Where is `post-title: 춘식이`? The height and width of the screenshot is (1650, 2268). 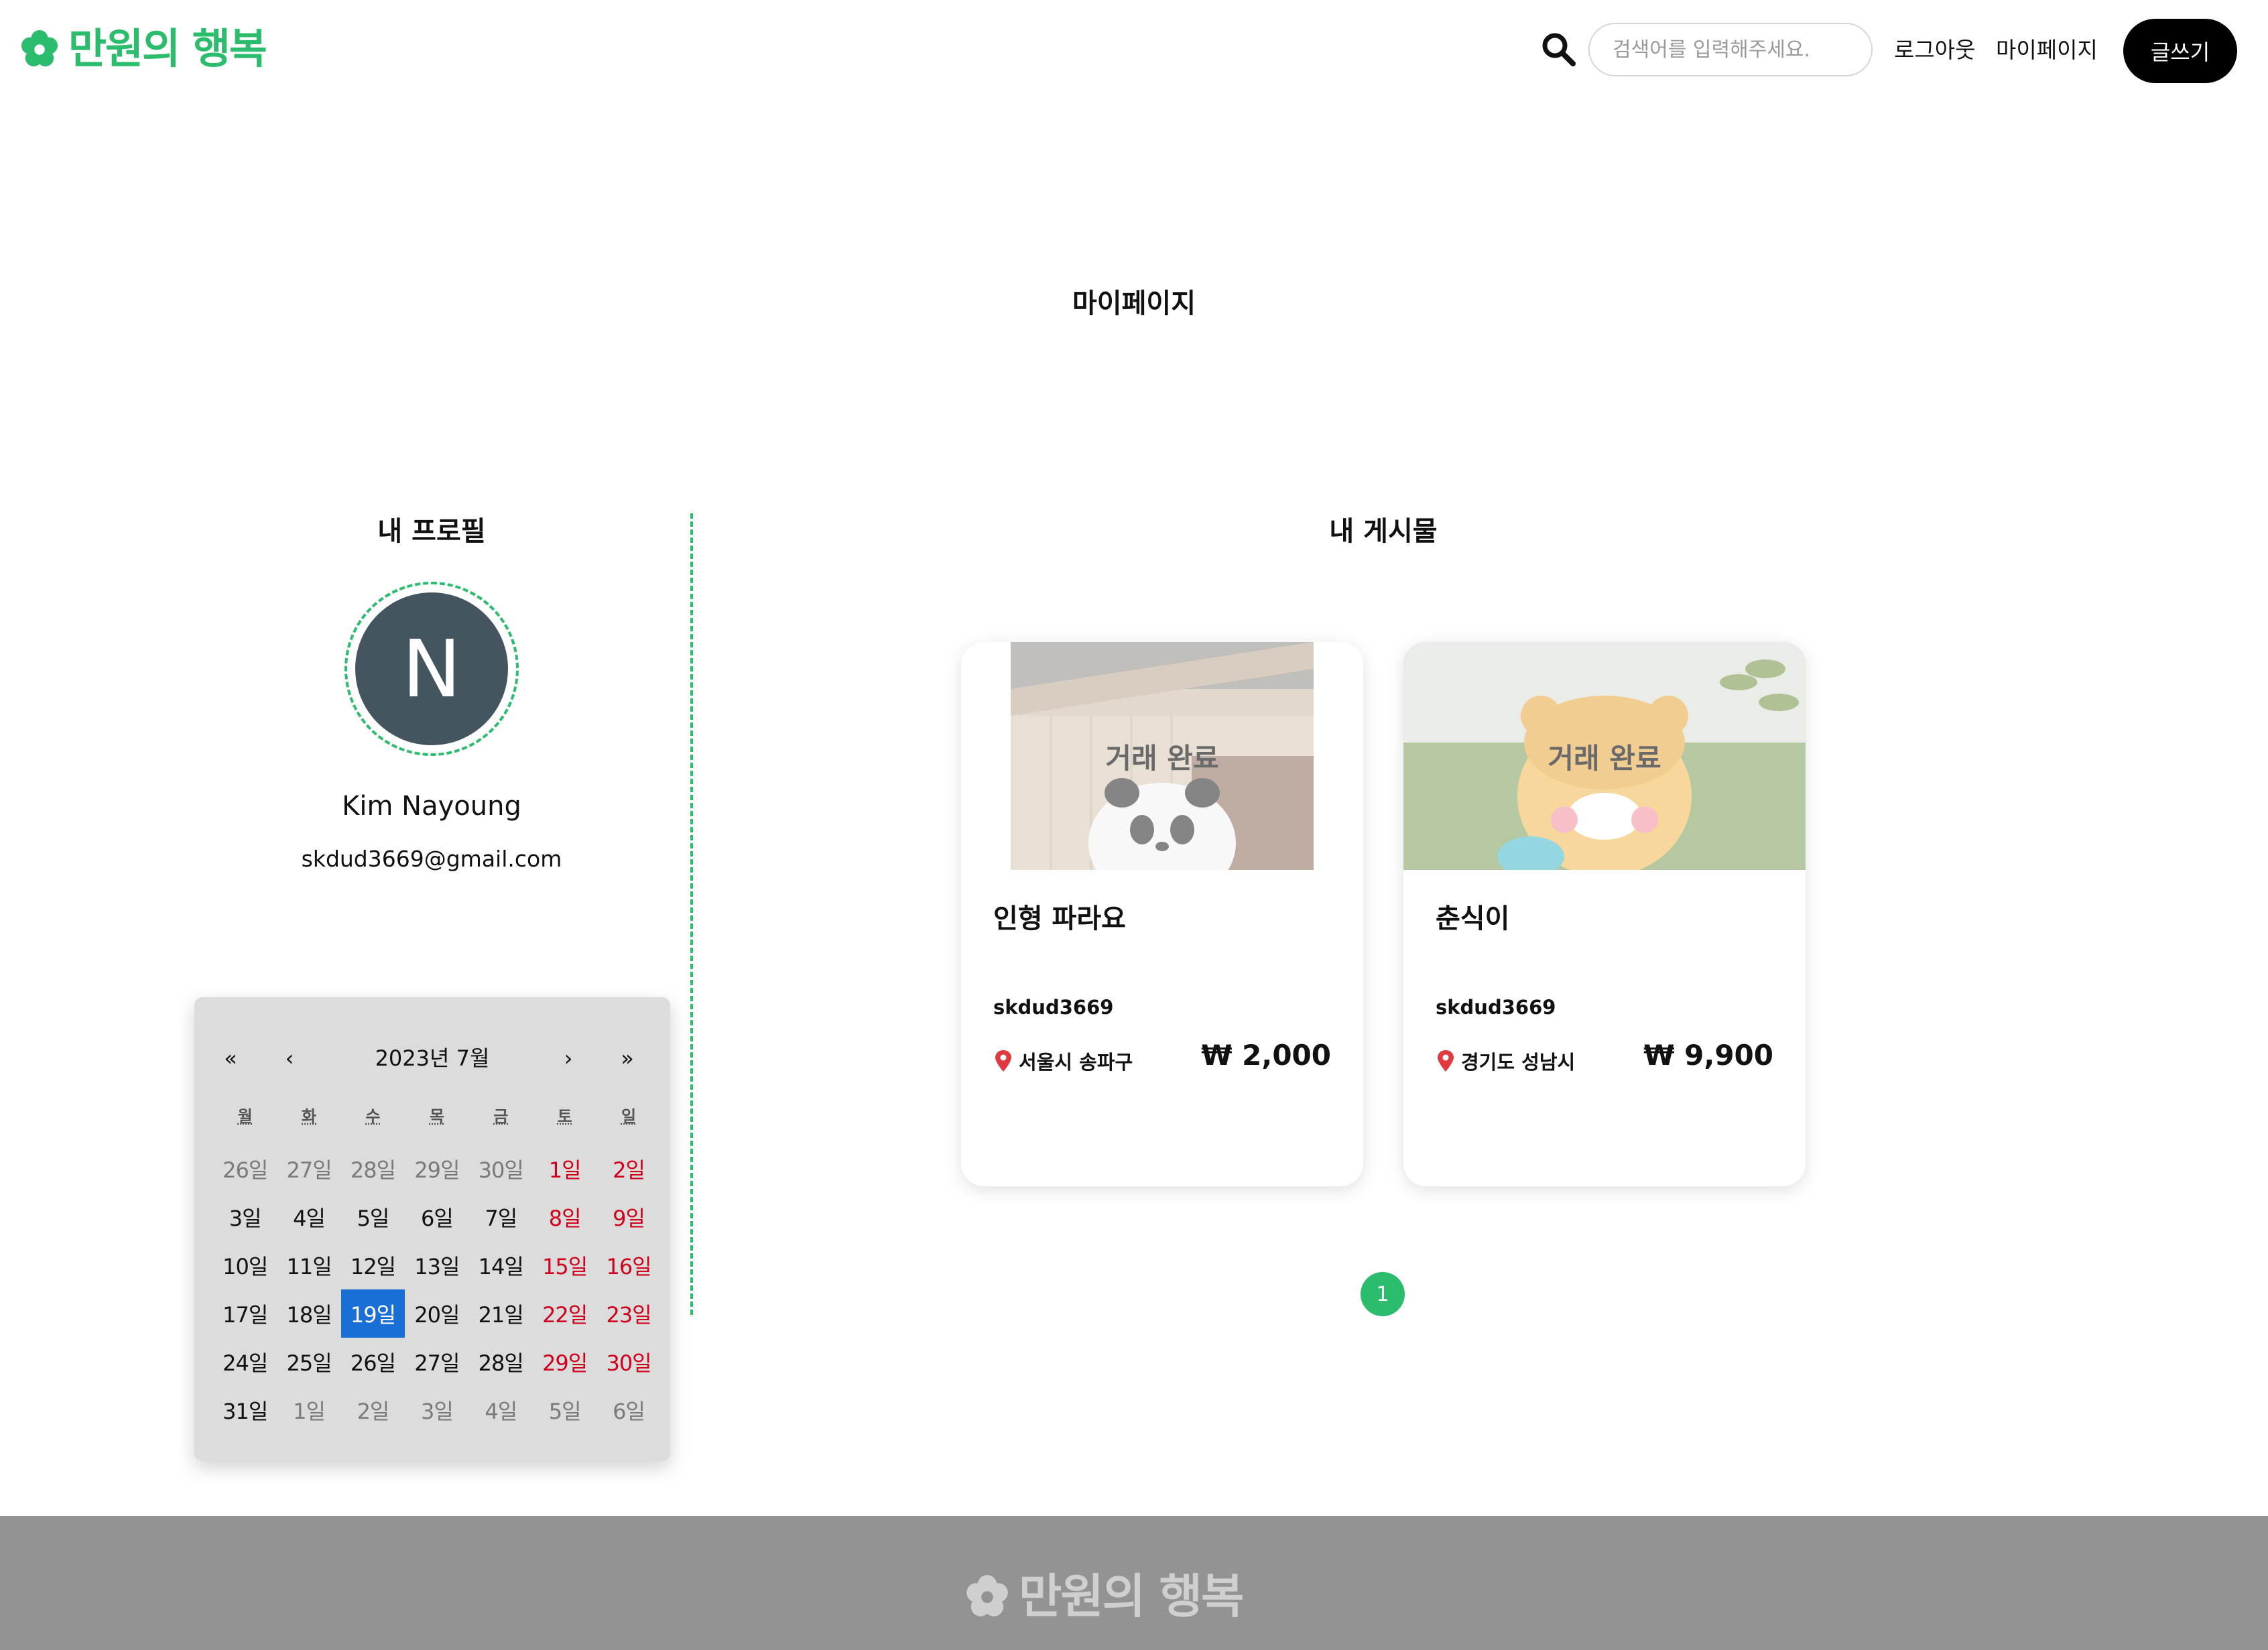 post-title: 춘식이 is located at coordinates (1473, 918).